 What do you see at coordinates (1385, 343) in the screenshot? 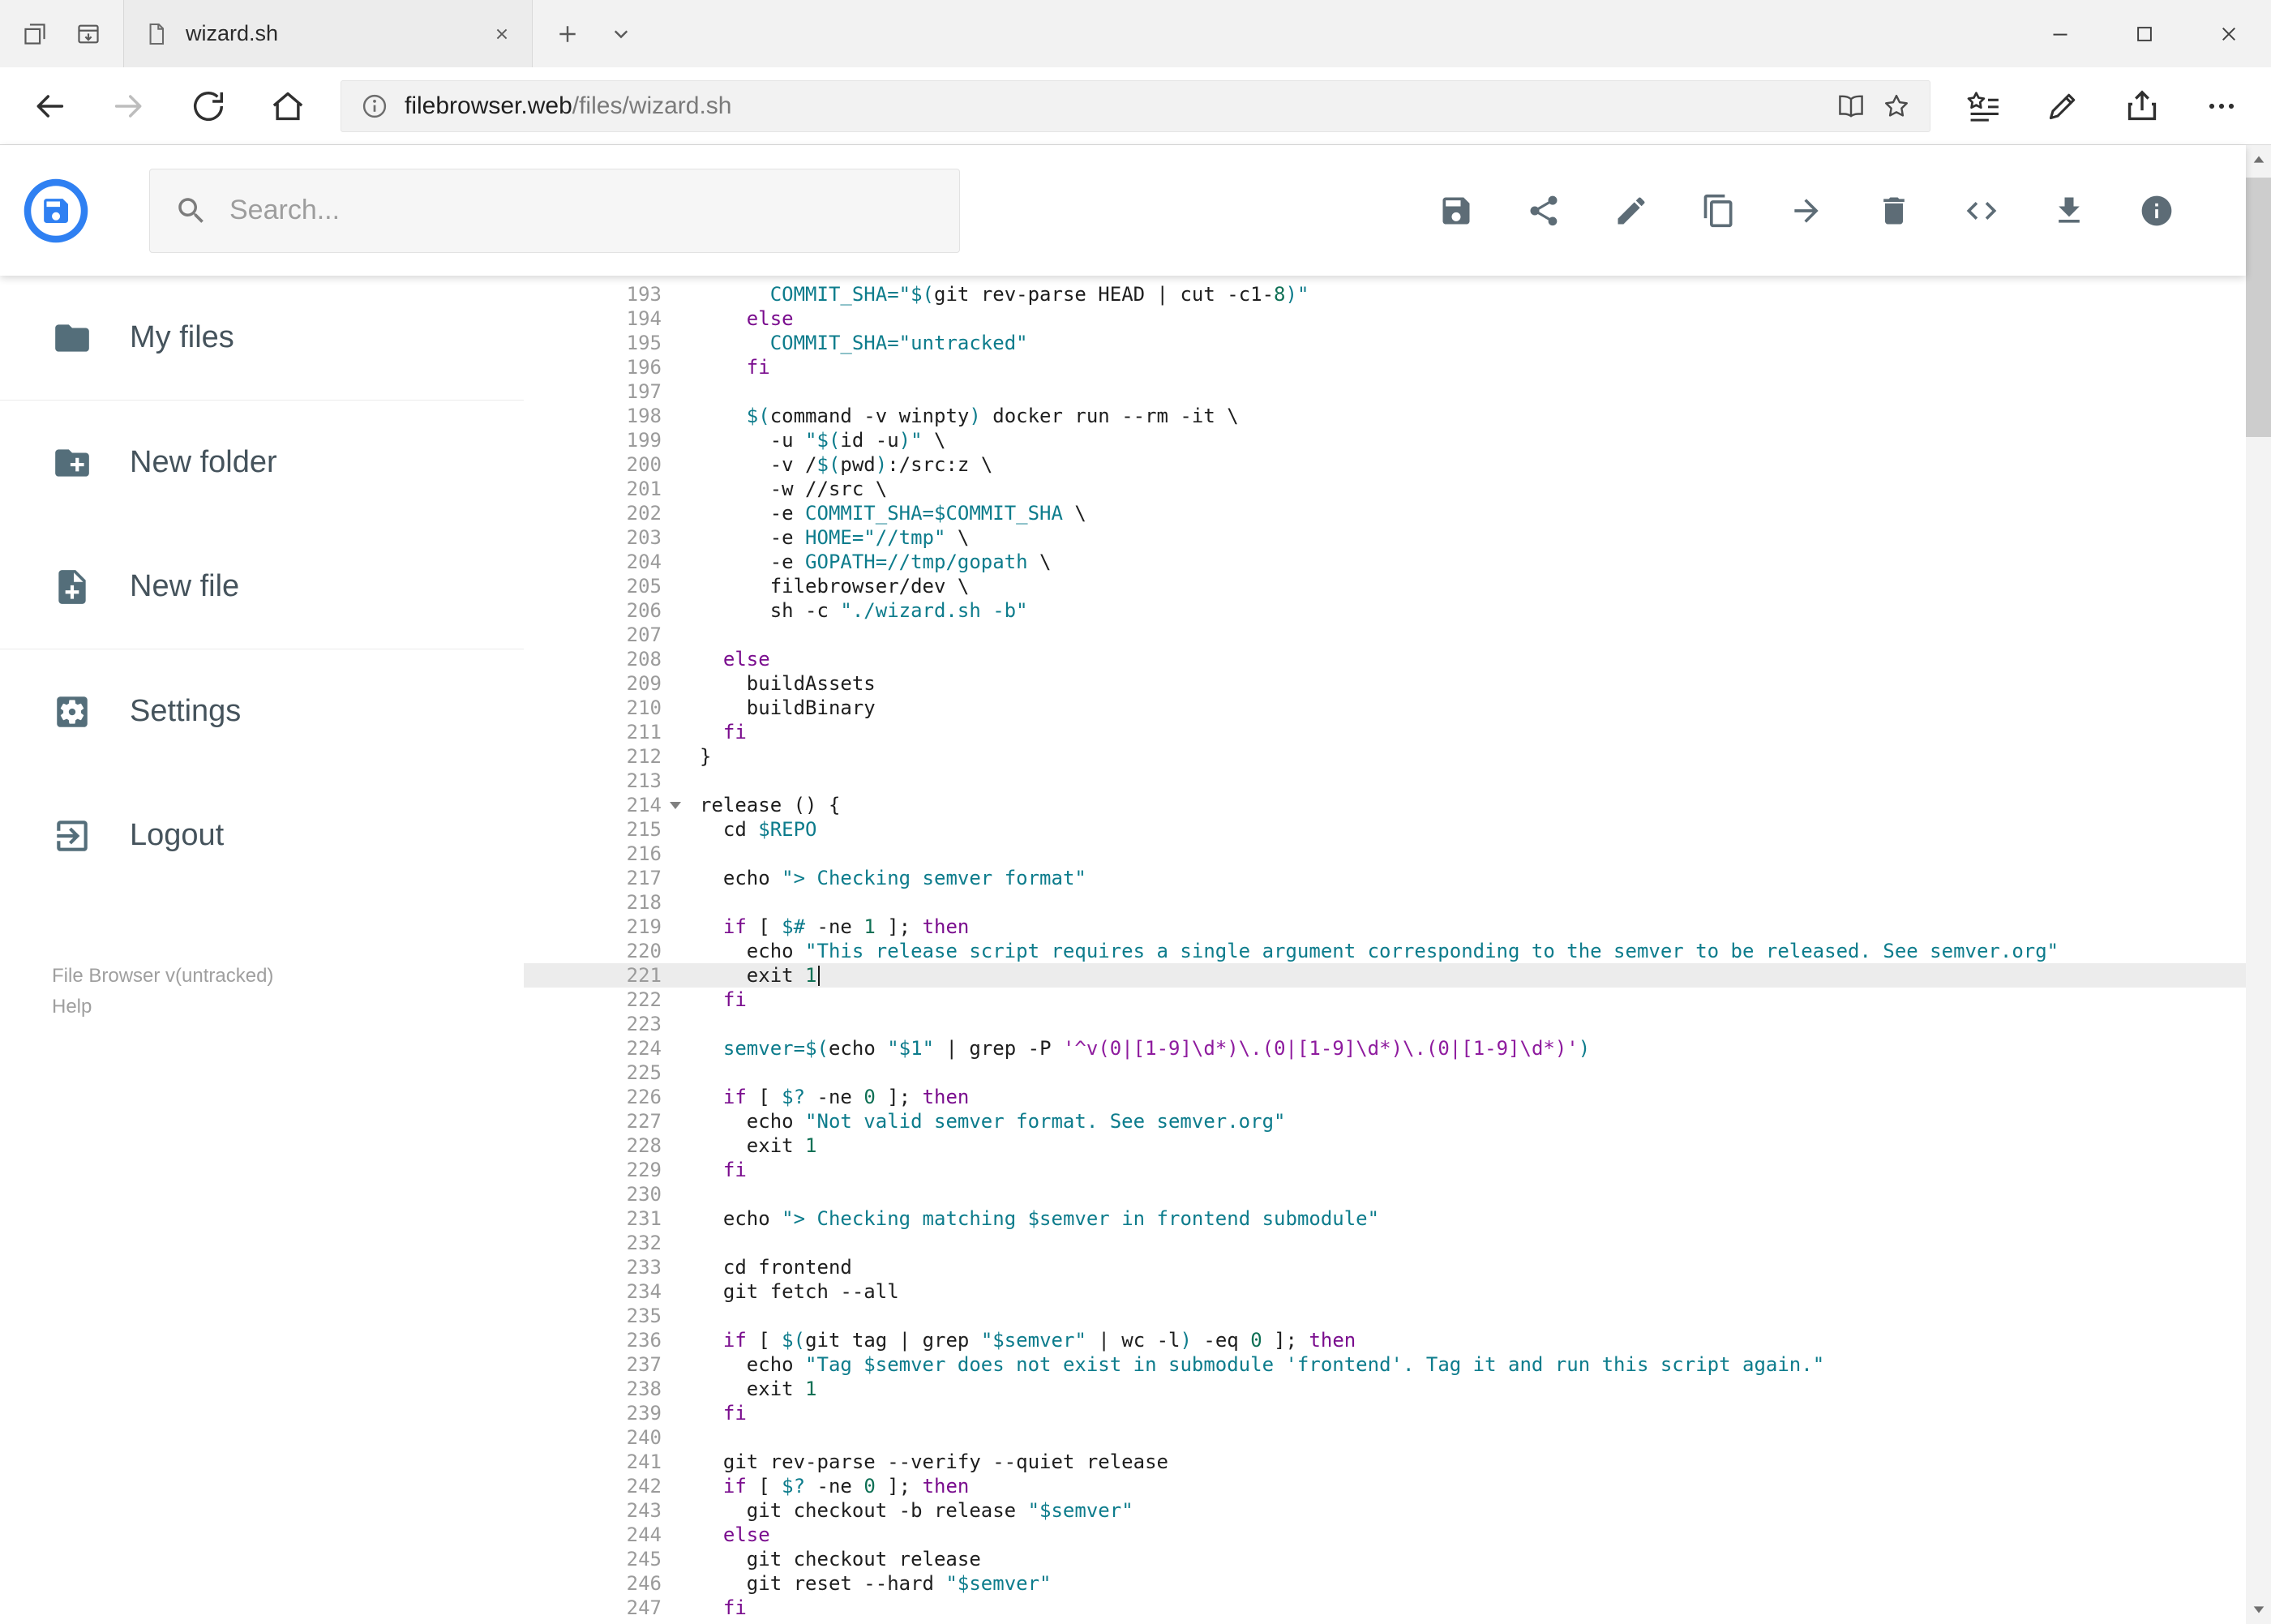
I see `code-line-195: 195 COMMIT_SHA="untracked"` at bounding box center [1385, 343].